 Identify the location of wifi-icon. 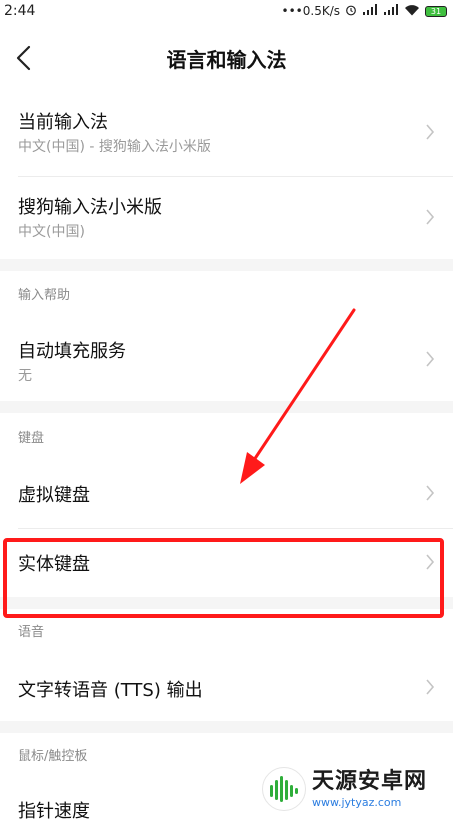
(412, 11).